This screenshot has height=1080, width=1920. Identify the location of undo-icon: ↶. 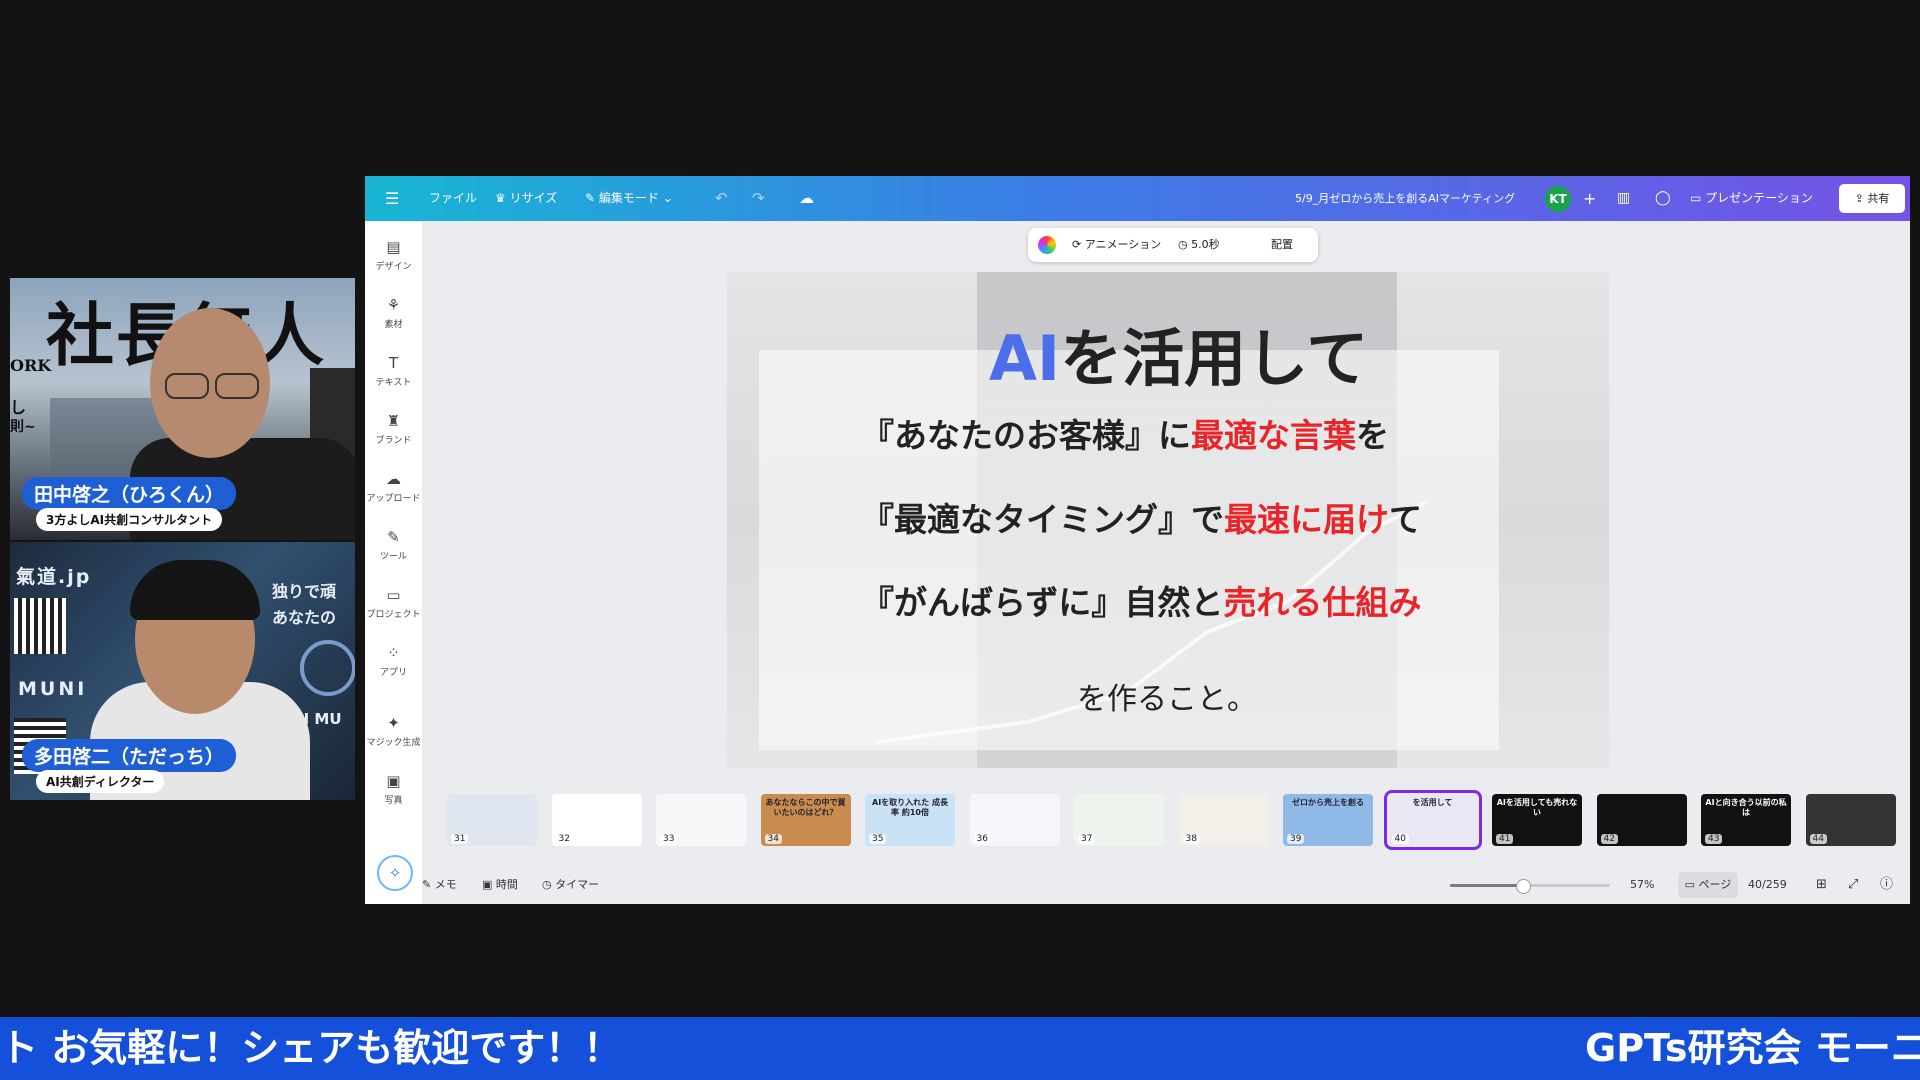
(721, 198).